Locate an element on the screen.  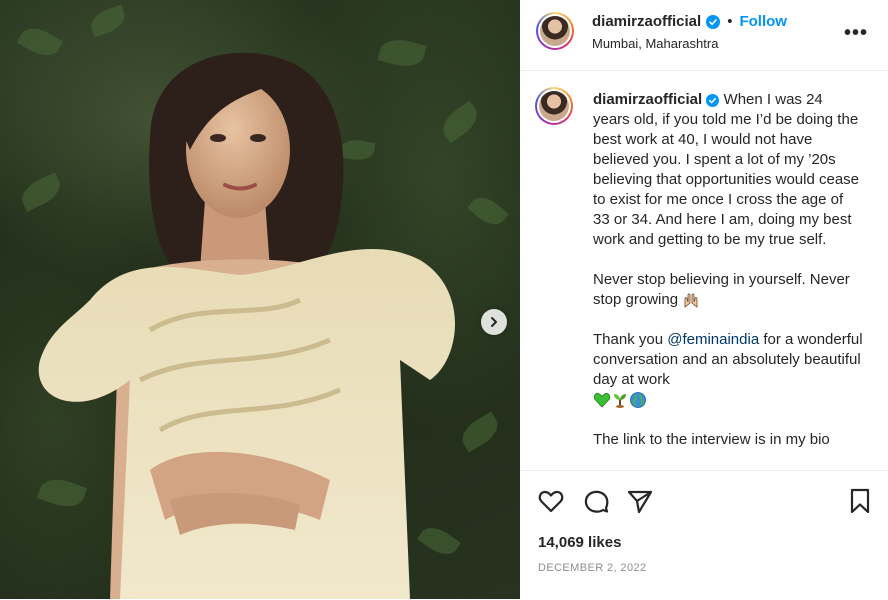
author-avatar is located at coordinates (555, 31).